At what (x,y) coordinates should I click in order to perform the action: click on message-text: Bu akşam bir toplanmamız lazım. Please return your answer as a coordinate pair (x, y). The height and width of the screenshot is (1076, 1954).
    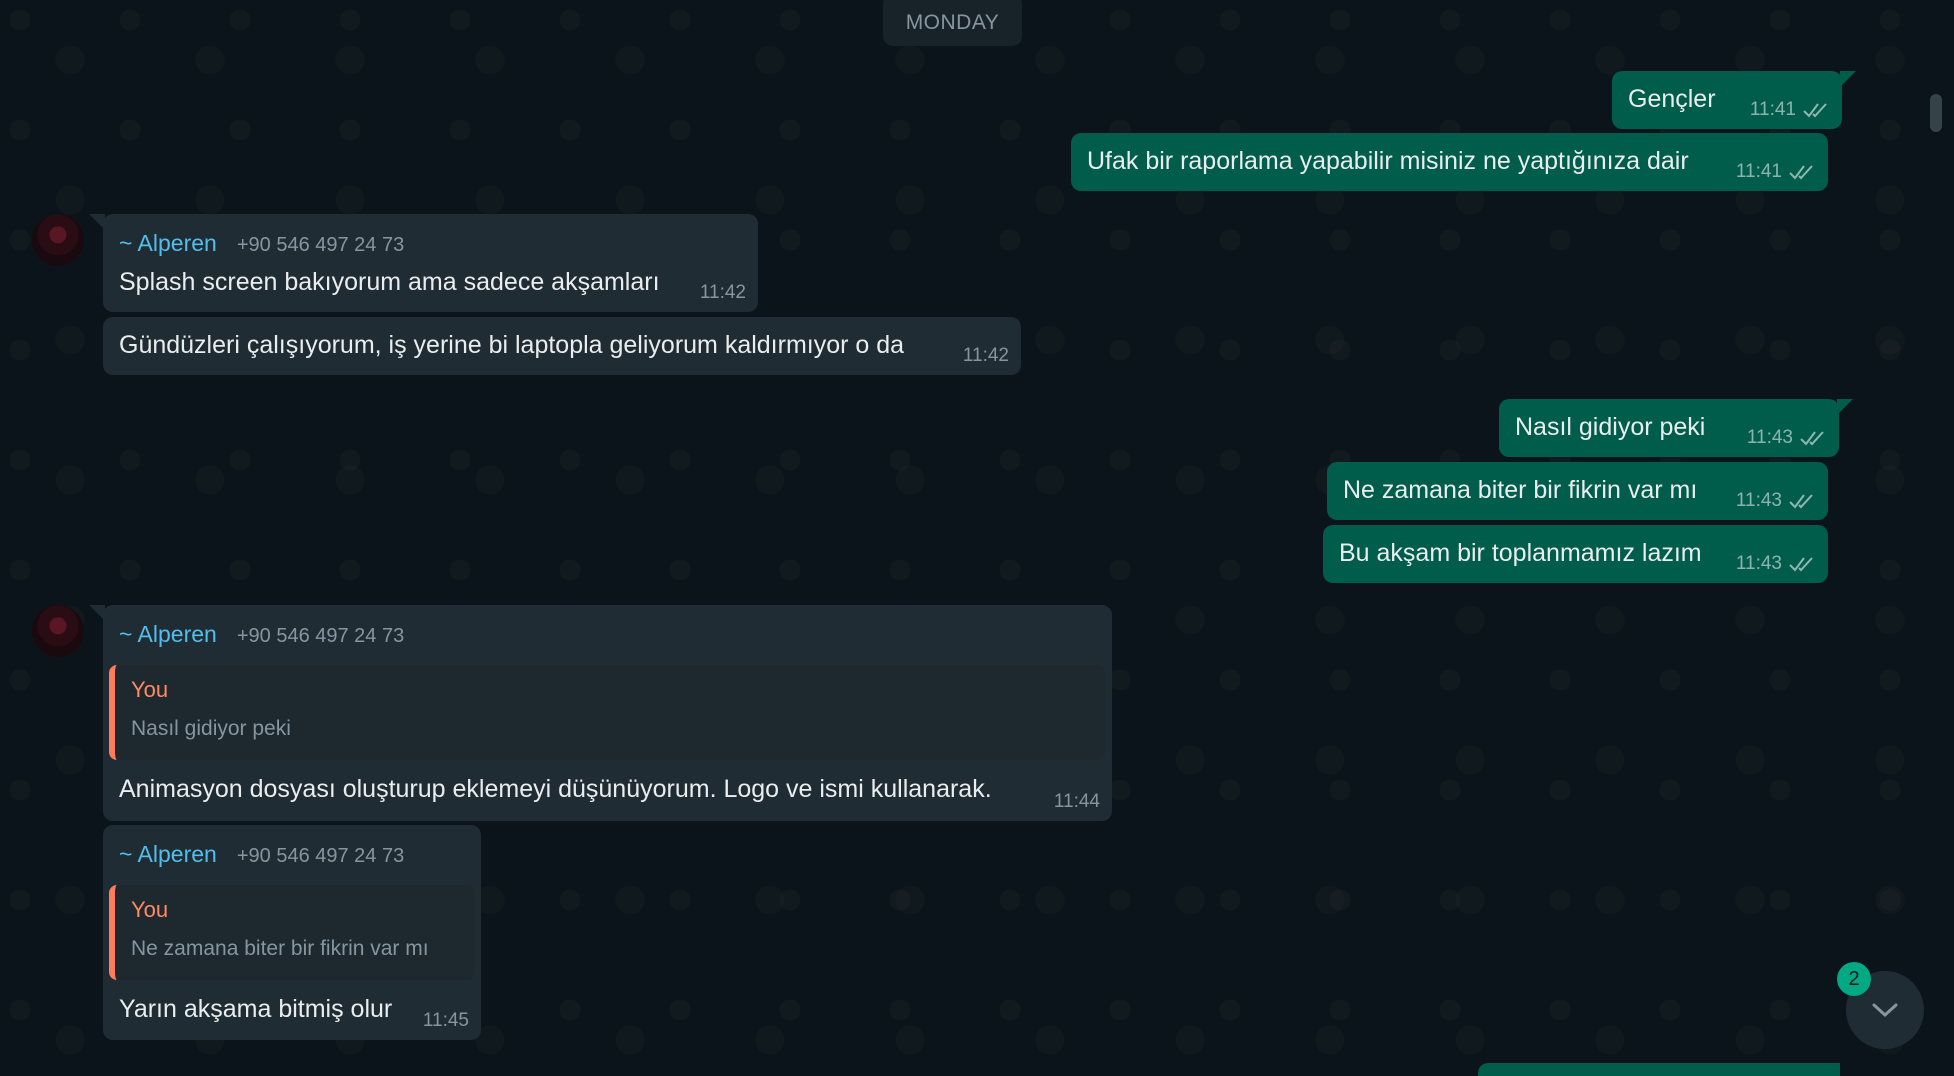
    Looking at the image, I should click on (1520, 553).